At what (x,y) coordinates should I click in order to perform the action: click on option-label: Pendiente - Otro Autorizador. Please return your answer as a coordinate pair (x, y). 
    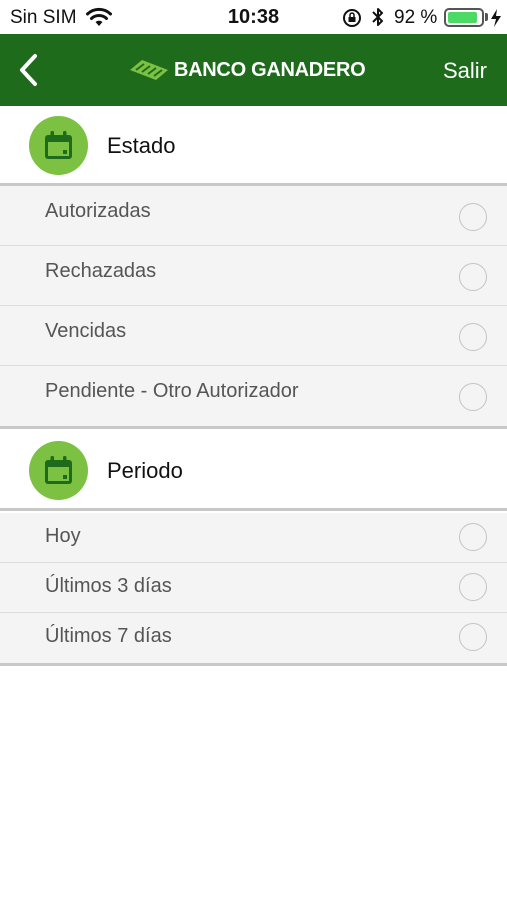
    Looking at the image, I should click on (172, 391).